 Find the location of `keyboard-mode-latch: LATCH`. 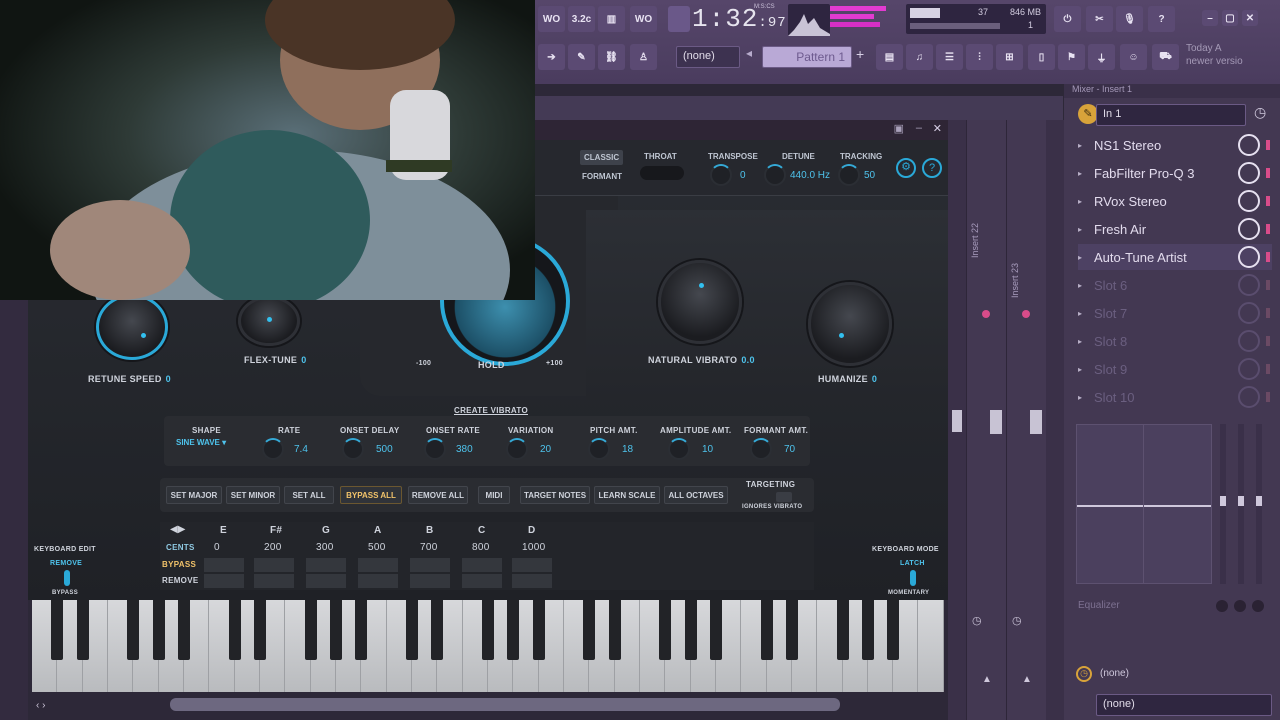

keyboard-mode-latch: LATCH is located at coordinates (912, 563).